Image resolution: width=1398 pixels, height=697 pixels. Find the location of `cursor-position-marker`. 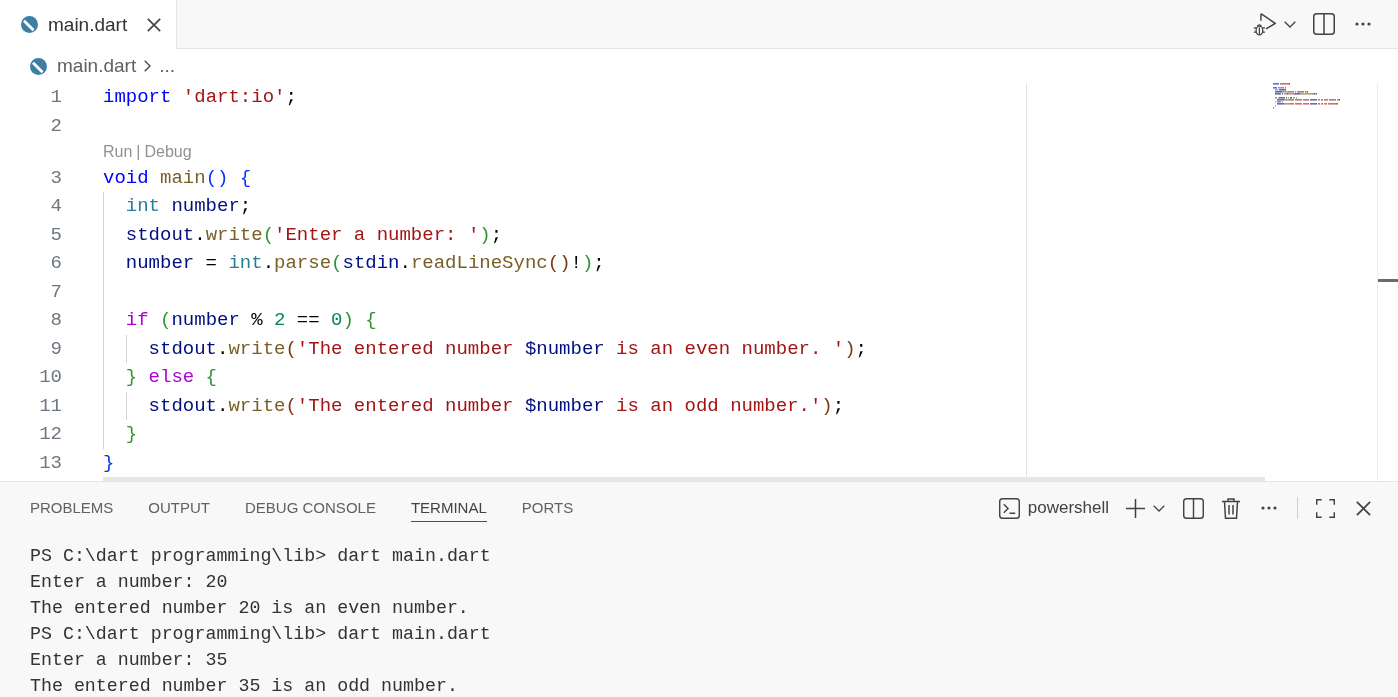

cursor-position-marker is located at coordinates (1388, 280).